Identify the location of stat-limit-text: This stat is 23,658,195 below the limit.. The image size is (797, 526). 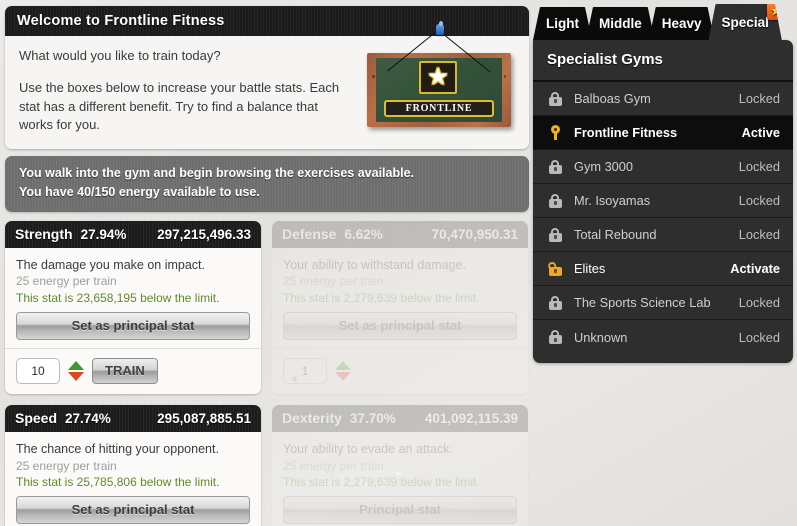
(118, 297).